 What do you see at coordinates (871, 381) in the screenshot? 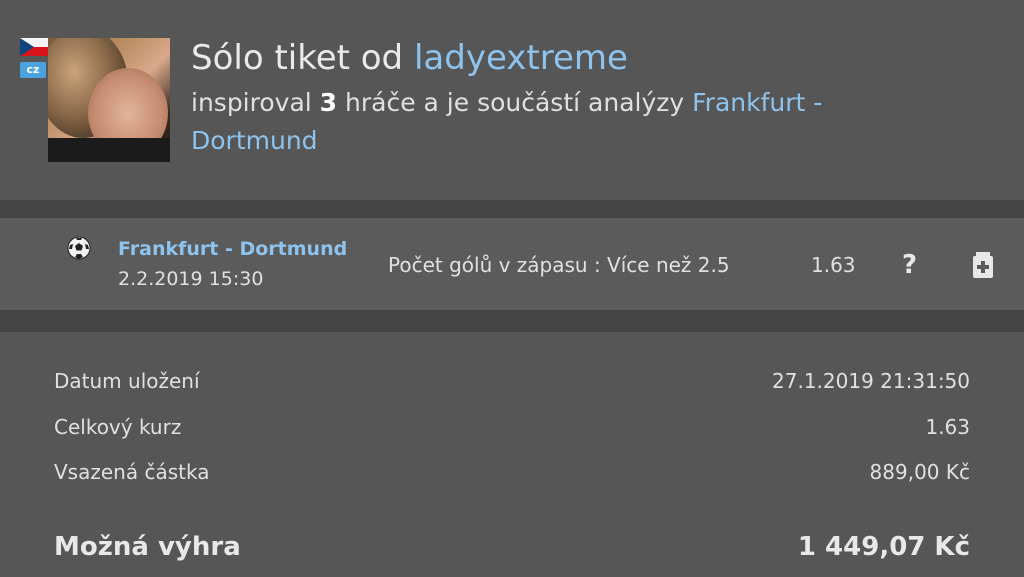
I see `saved-date-value: 27.1.2019 21:31:50` at bounding box center [871, 381].